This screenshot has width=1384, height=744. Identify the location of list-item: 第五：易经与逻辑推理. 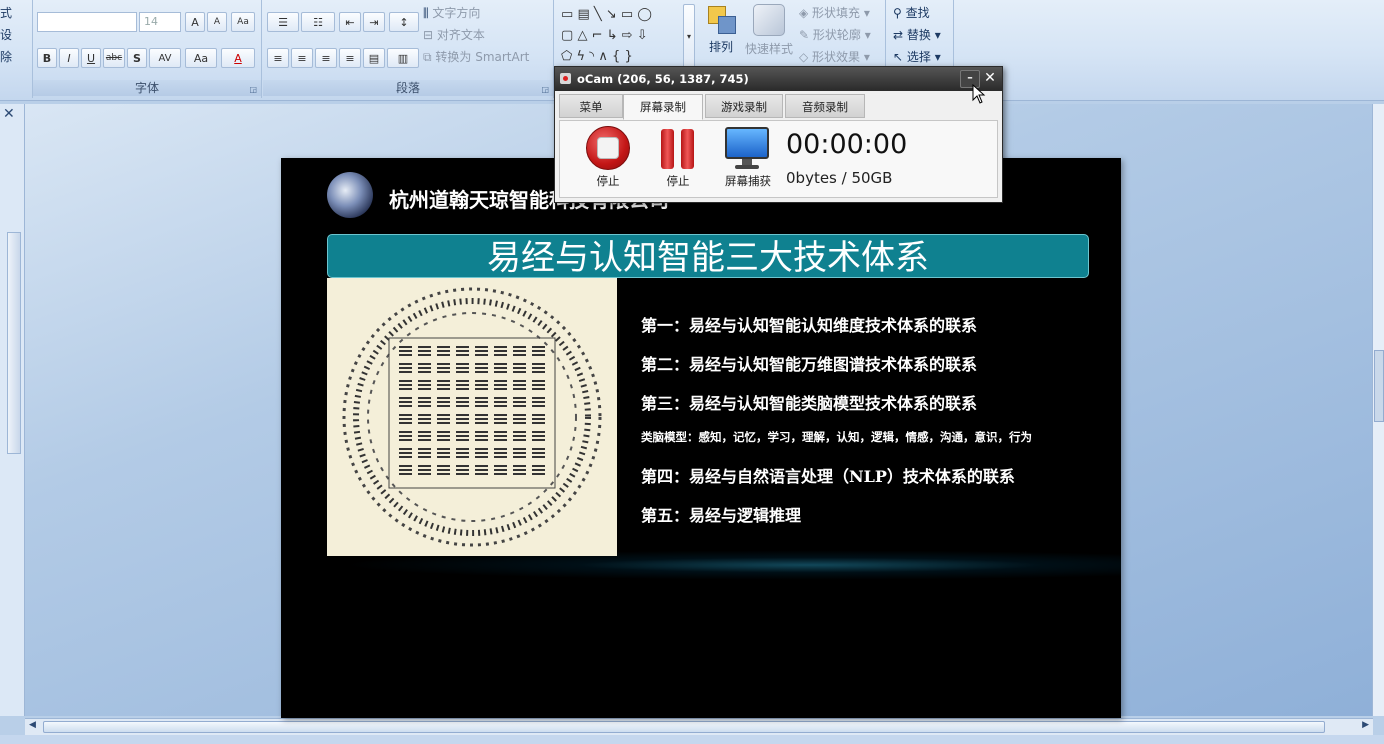
(721, 514).